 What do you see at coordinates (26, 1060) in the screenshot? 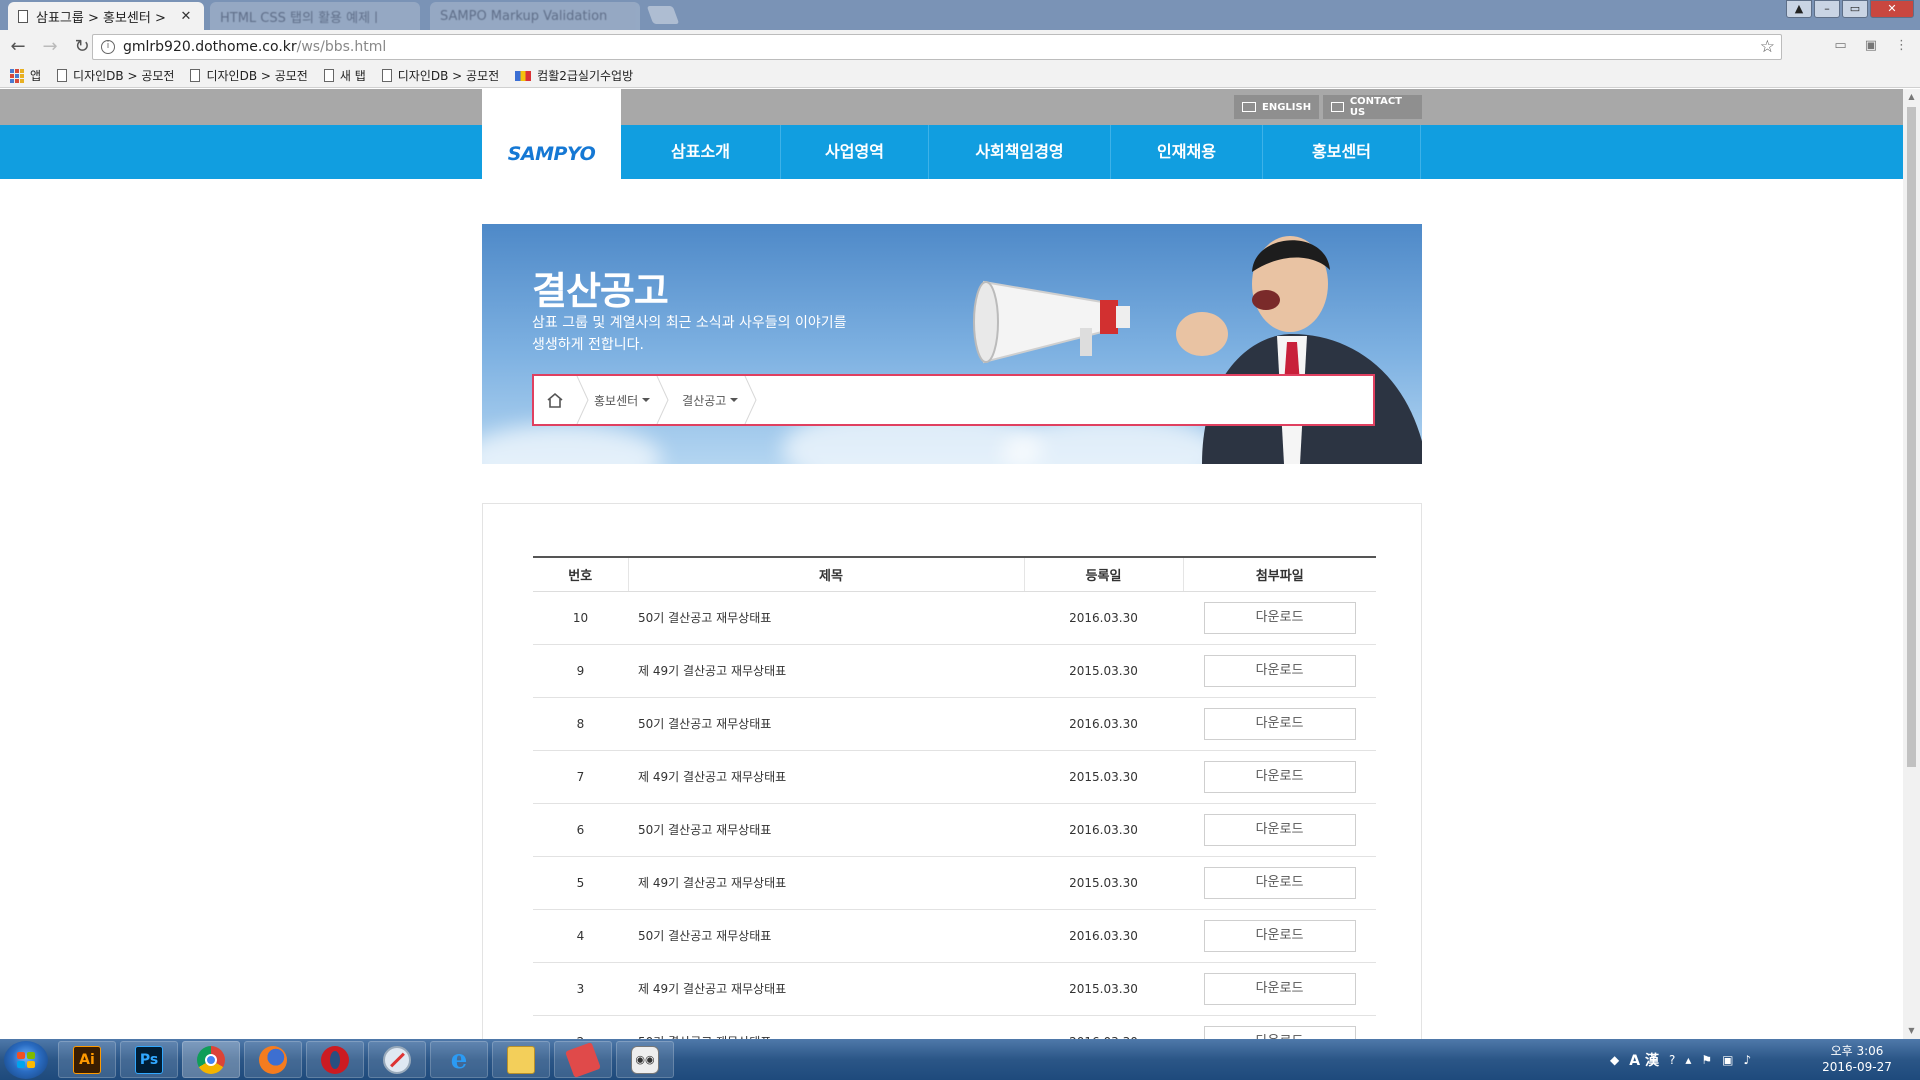
I see `start-button` at bounding box center [26, 1060].